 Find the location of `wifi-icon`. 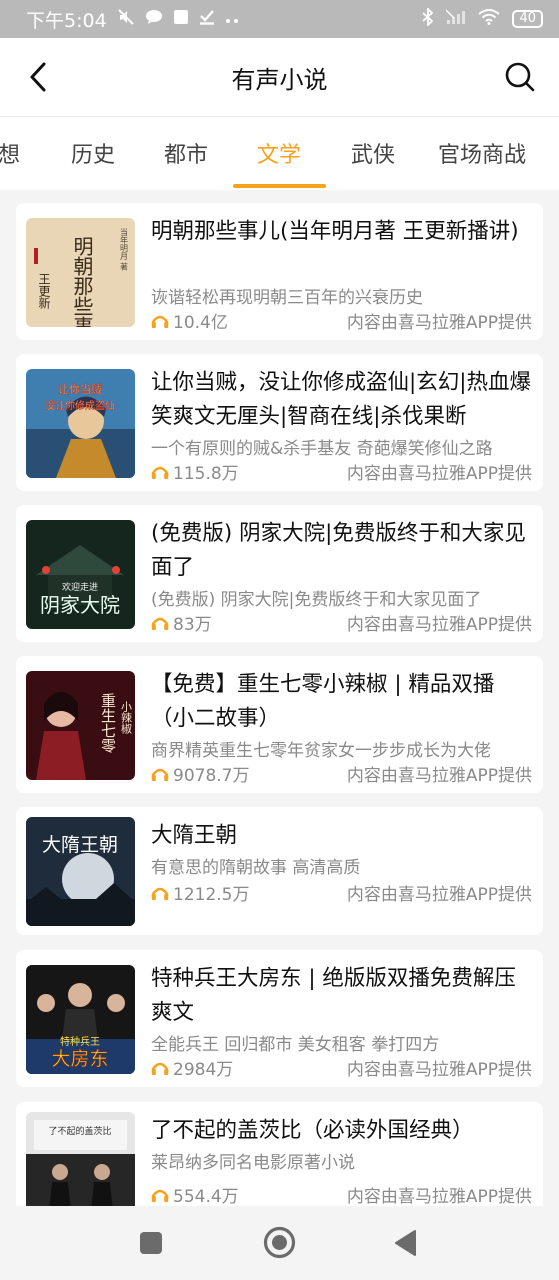

wifi-icon is located at coordinates (489, 19).